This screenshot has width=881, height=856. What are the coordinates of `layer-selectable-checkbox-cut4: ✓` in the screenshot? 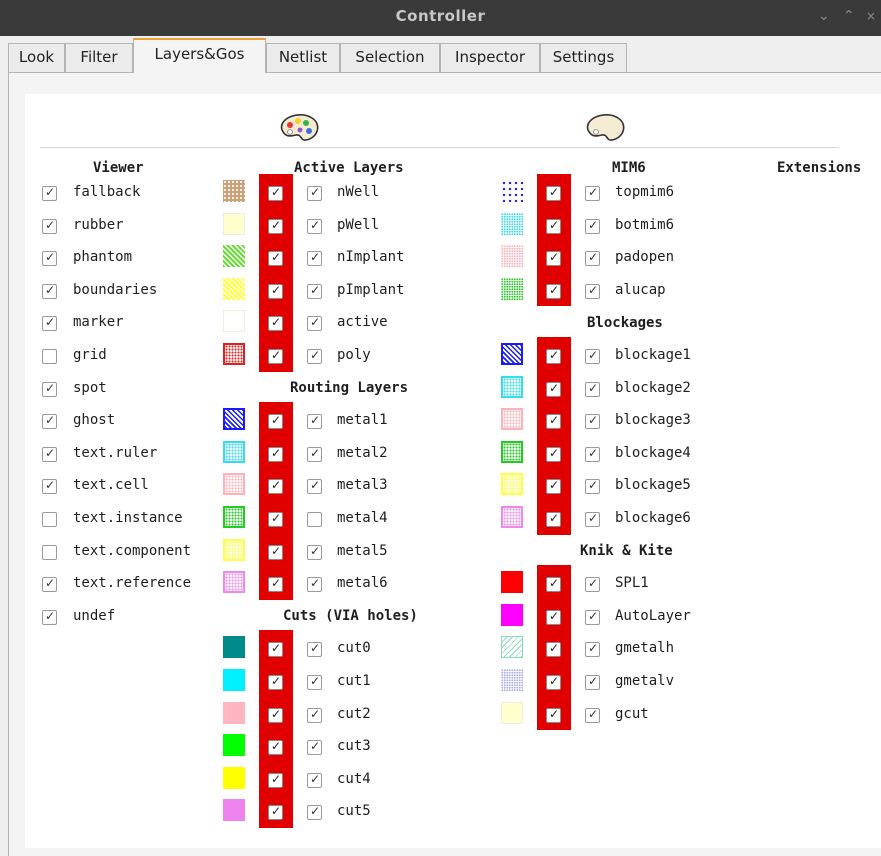 It's located at (314, 780).